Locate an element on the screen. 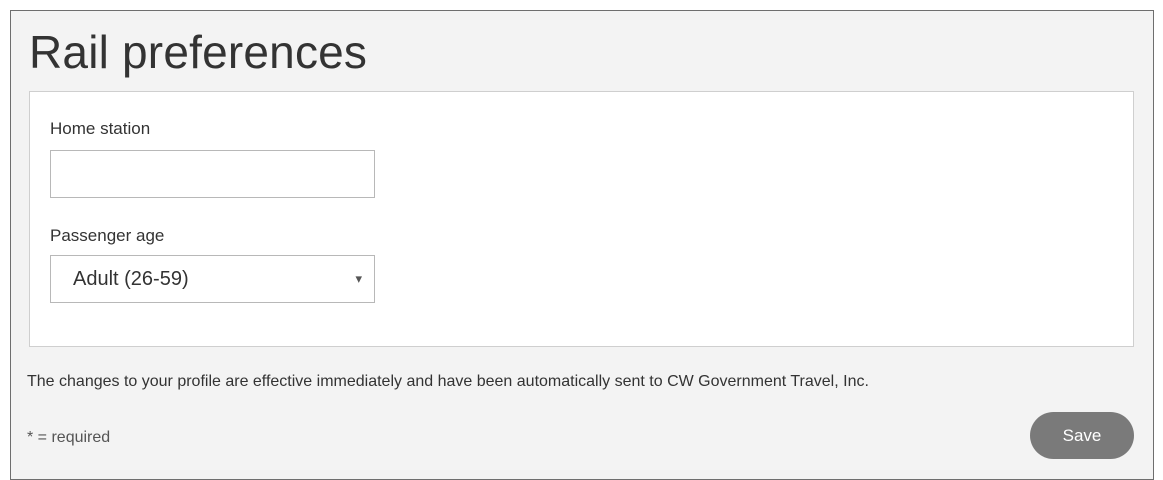 This screenshot has width=1163, height=480. home-station-label: Home station is located at coordinates (100, 128).